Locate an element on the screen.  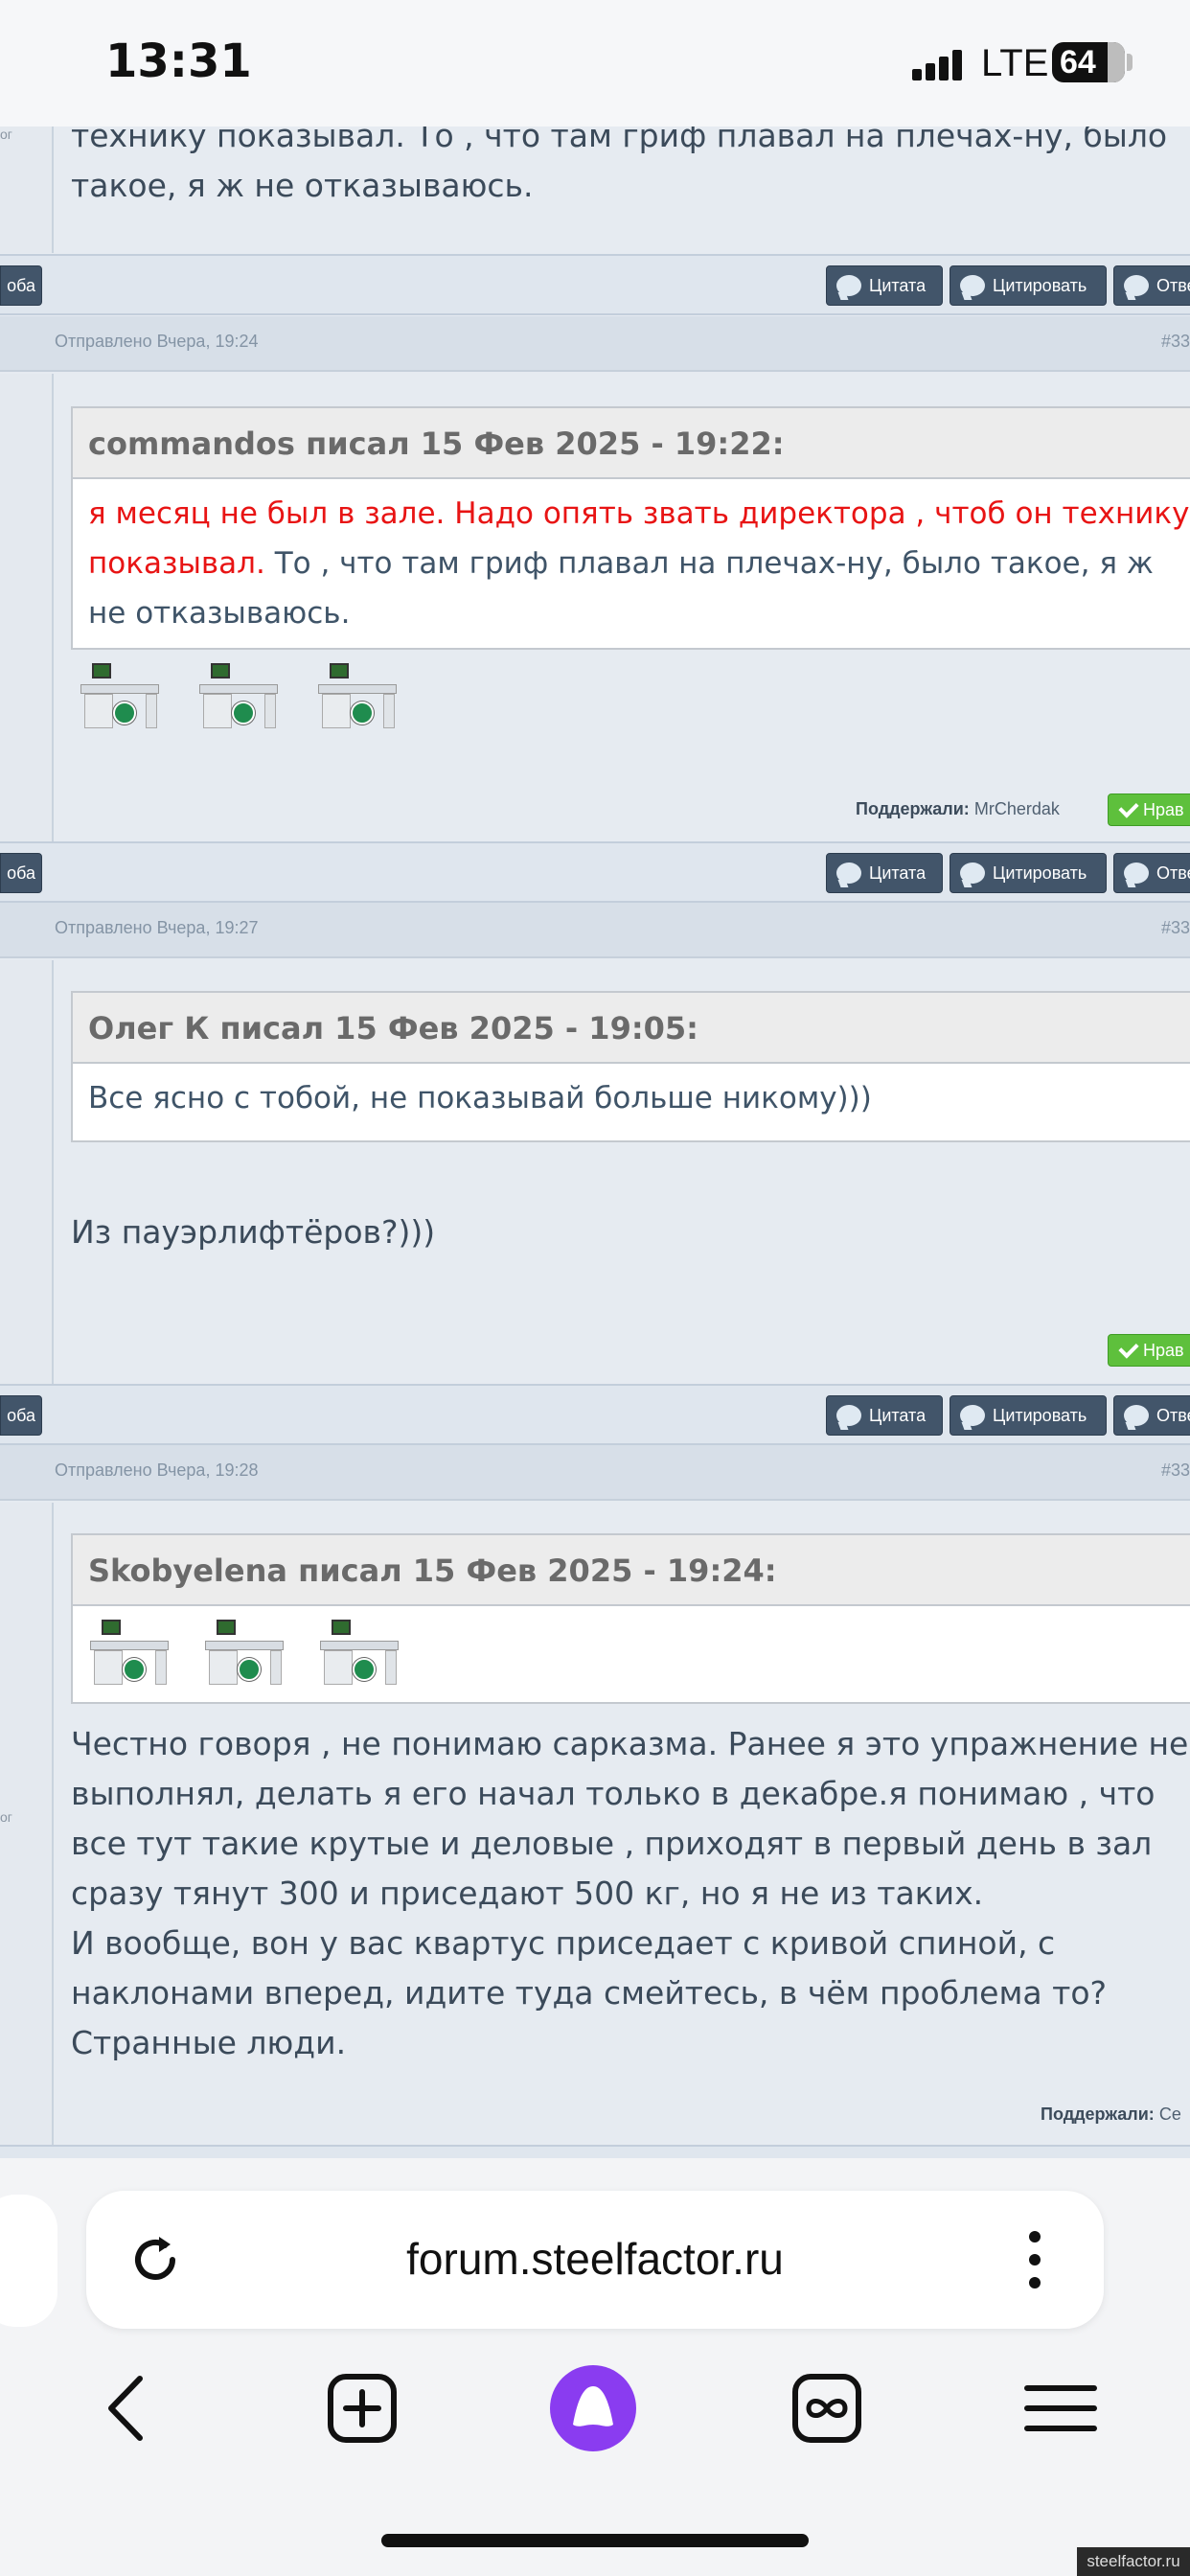
signal-icon is located at coordinates (939, 65).